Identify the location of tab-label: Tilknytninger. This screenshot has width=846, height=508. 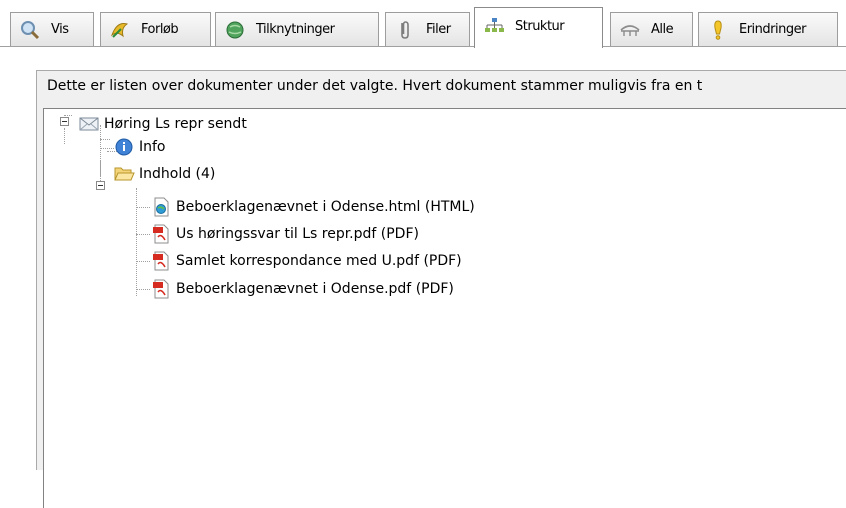
(295, 29).